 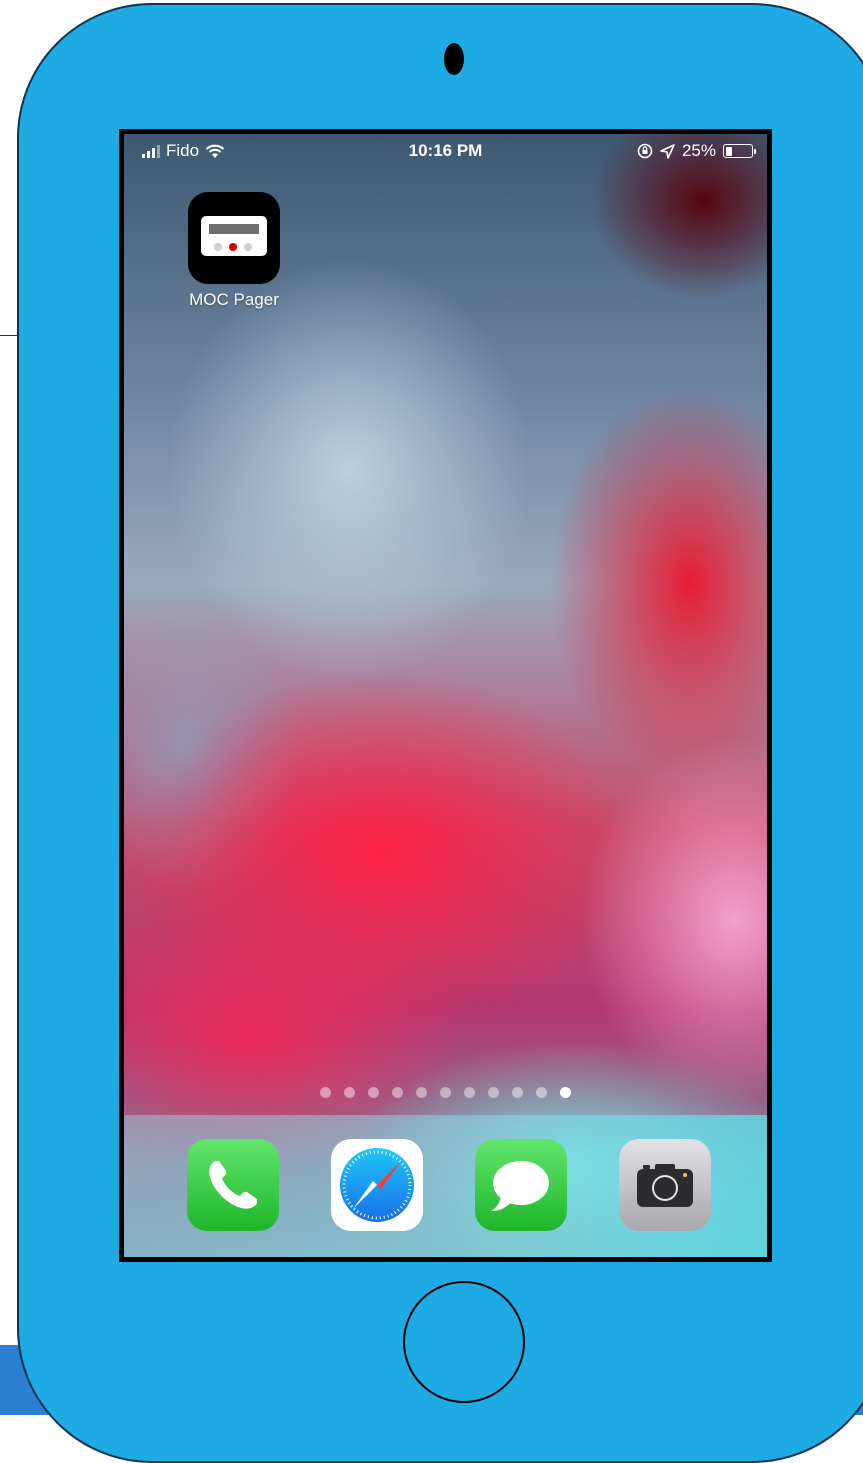 What do you see at coordinates (739, 151) in the screenshot?
I see `battery-icon` at bounding box center [739, 151].